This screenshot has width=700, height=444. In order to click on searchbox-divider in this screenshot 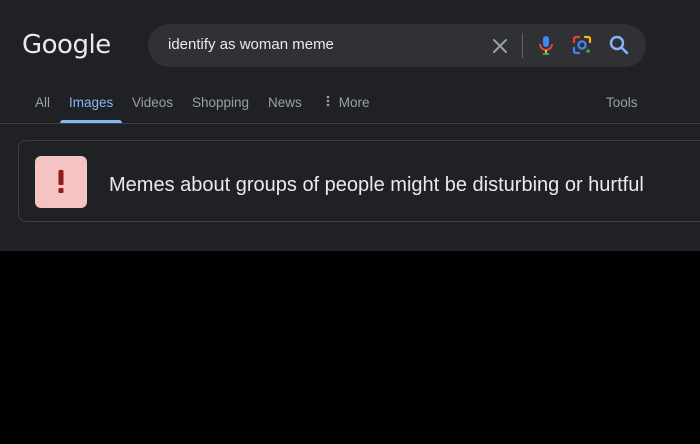, I will do `click(522, 45)`.